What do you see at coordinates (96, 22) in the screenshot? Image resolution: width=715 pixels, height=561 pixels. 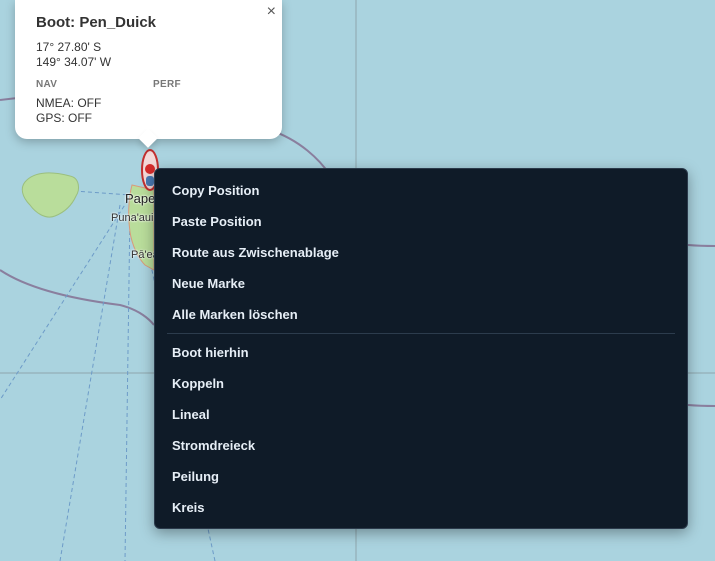 I see `popup-title: Boot: Pen_Duick` at bounding box center [96, 22].